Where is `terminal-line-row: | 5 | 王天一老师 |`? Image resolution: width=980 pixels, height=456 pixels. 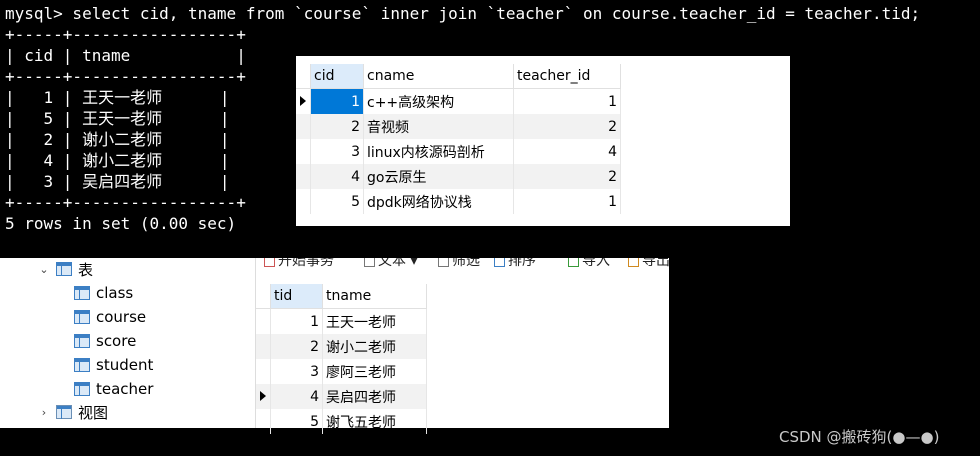
terminal-line-row: | 5 | 王天一老师 | is located at coordinates (117, 118).